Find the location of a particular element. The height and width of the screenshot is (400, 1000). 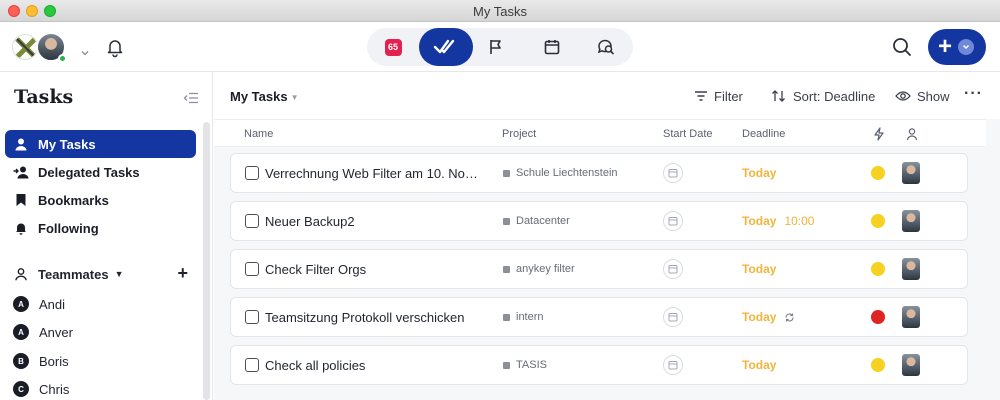

delegate-icon is located at coordinates (21, 172).